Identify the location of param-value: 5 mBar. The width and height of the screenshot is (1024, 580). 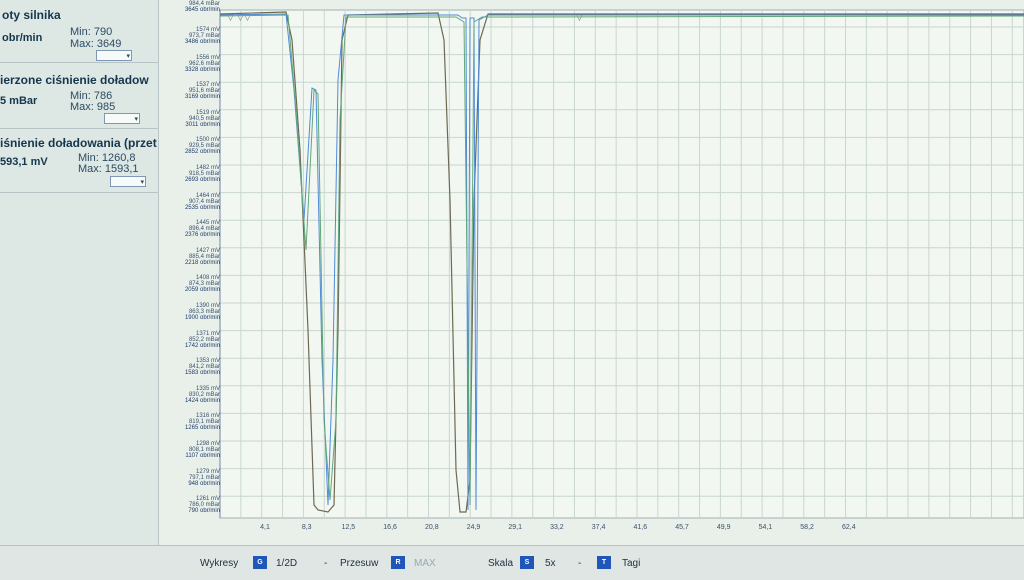
(19, 101).